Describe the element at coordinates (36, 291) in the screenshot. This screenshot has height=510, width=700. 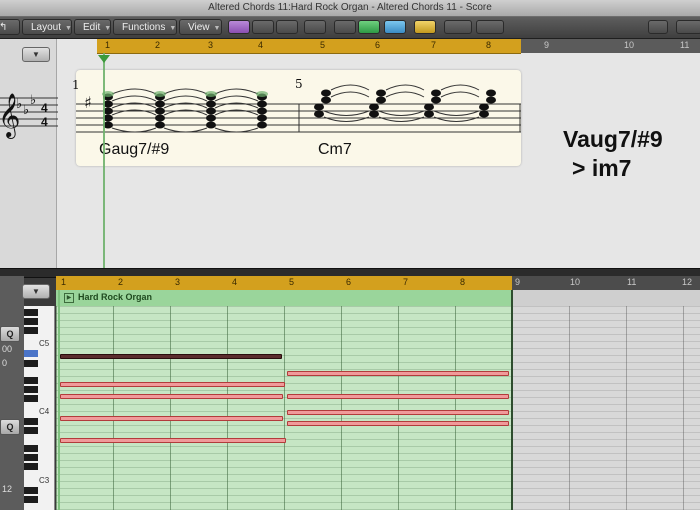
I see `piano-roll-collapse-button: ▼` at that location.